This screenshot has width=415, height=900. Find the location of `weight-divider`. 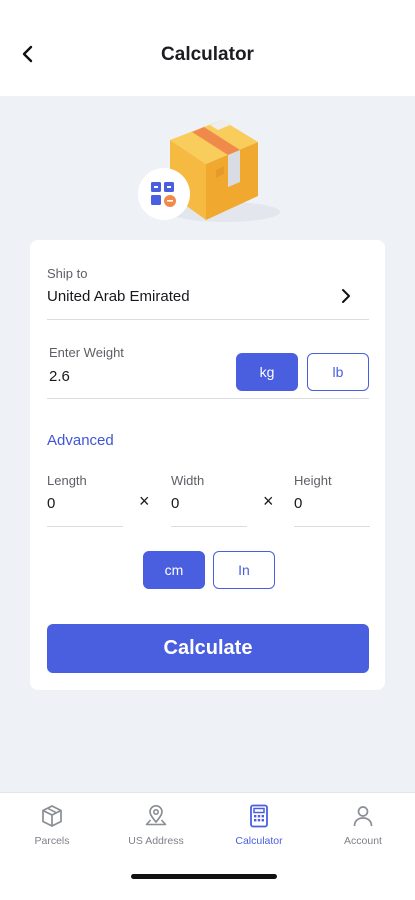

weight-divider is located at coordinates (208, 398).